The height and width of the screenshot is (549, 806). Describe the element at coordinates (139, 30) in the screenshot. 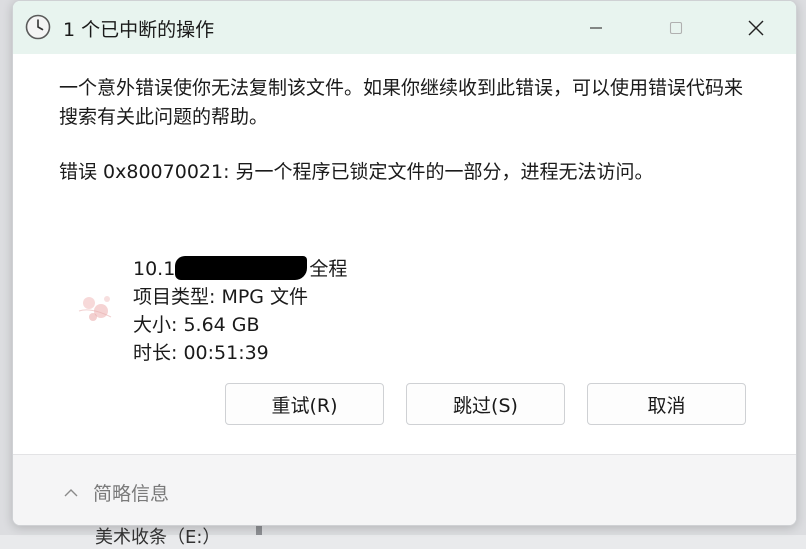

I see `dialog-title: 1 个已中断的操作` at that location.